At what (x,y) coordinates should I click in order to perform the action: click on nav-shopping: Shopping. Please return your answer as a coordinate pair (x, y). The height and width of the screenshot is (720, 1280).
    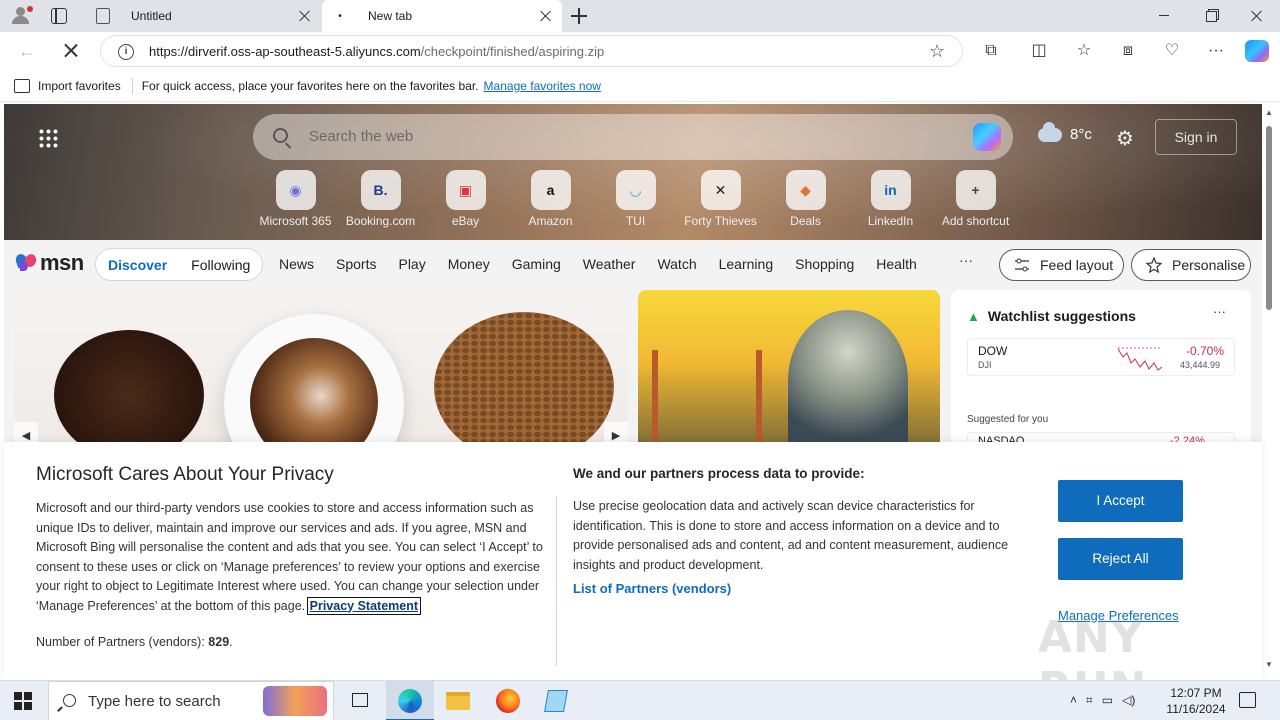
    Looking at the image, I should click on (824, 264).